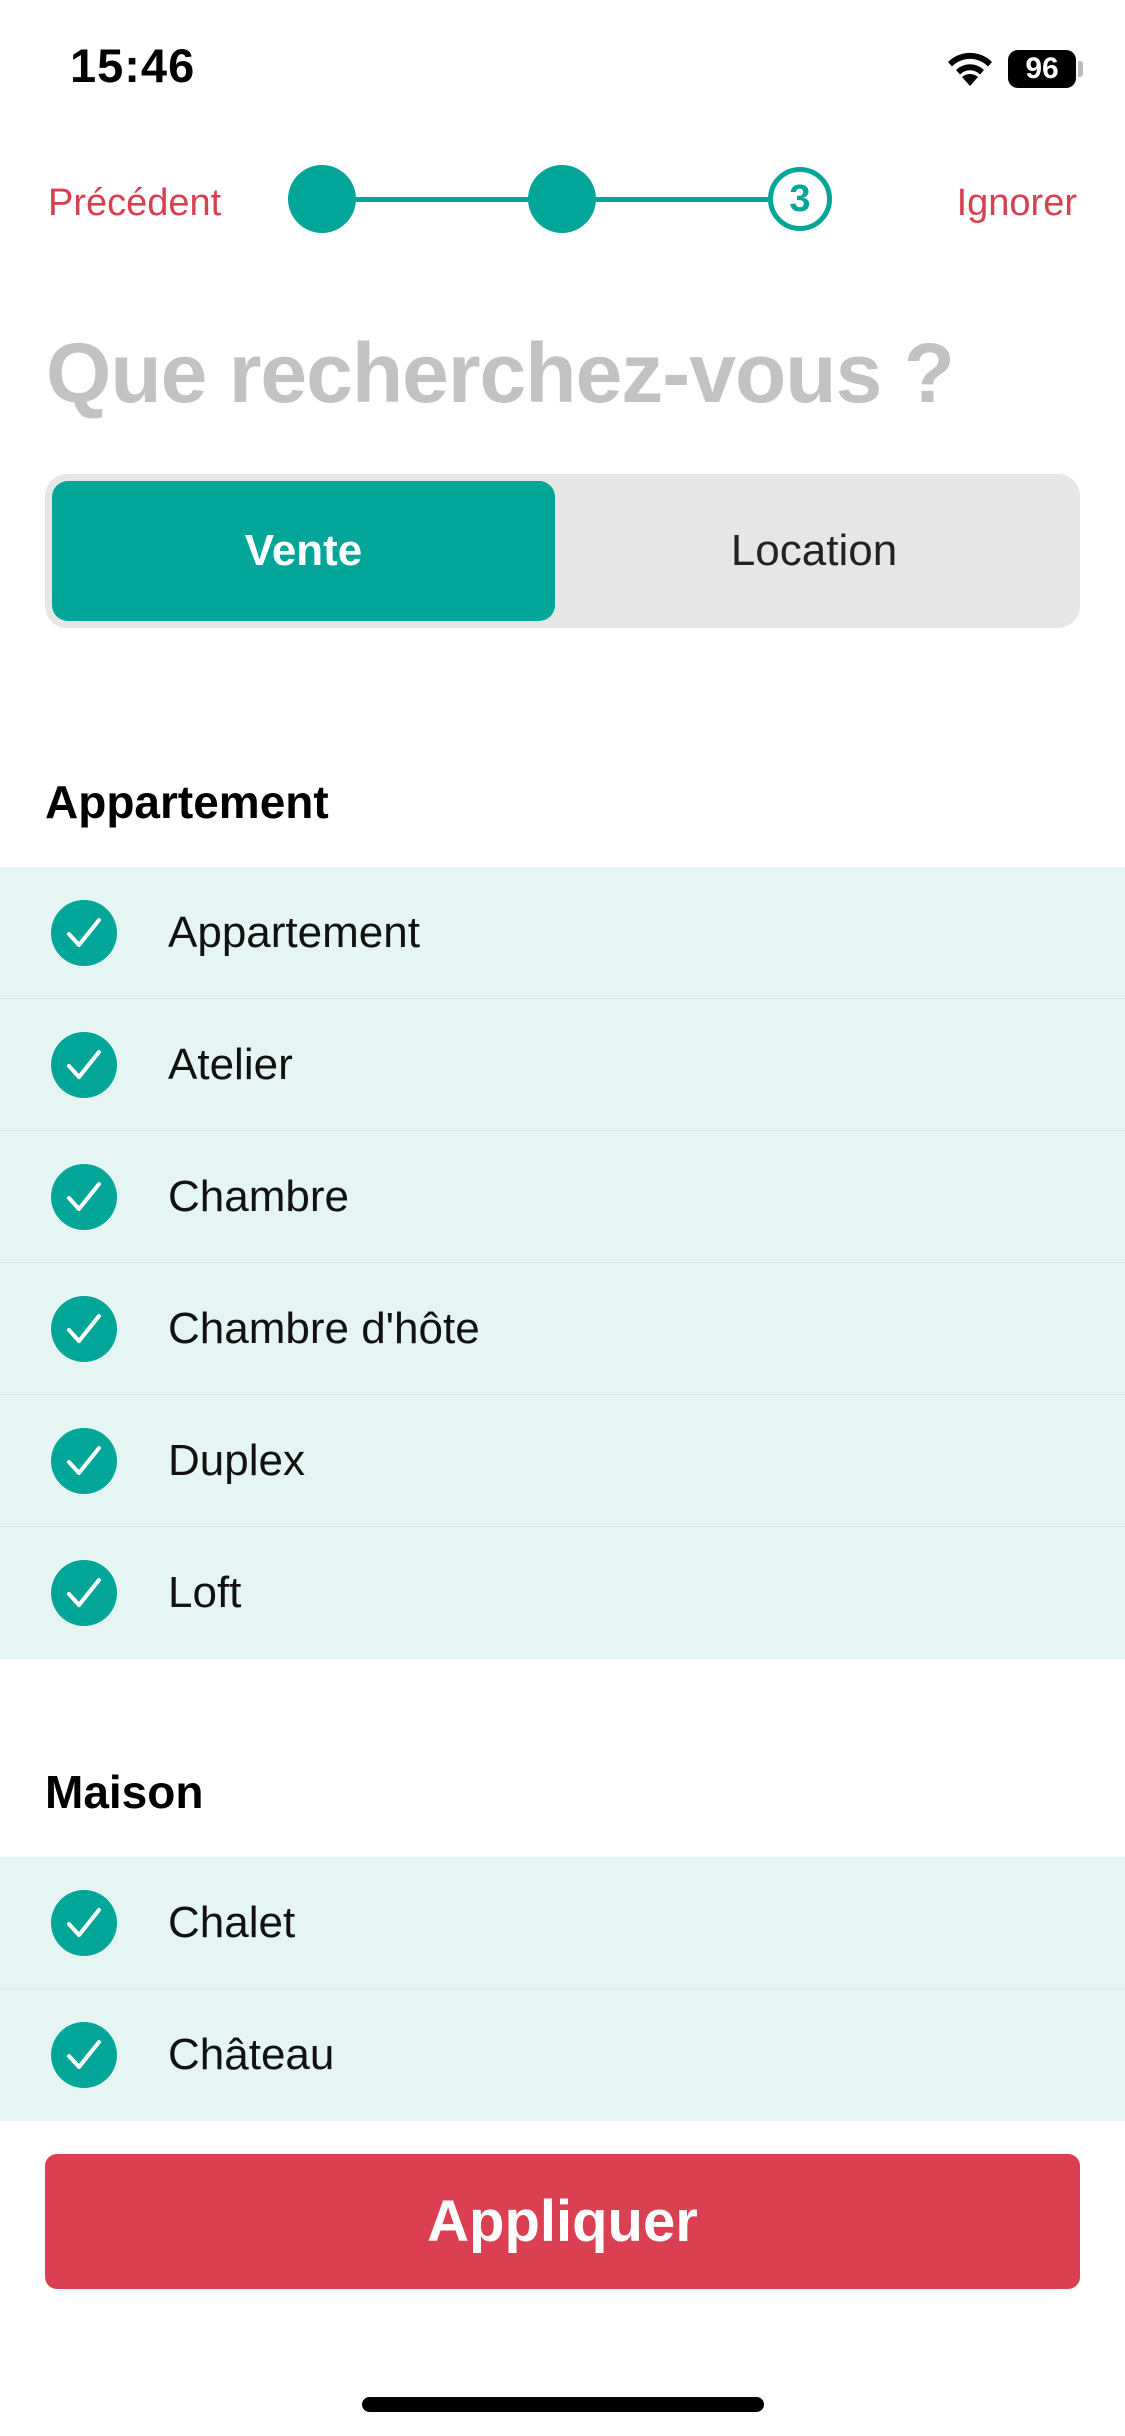  I want to click on previous-button: Précédent, so click(134, 203).